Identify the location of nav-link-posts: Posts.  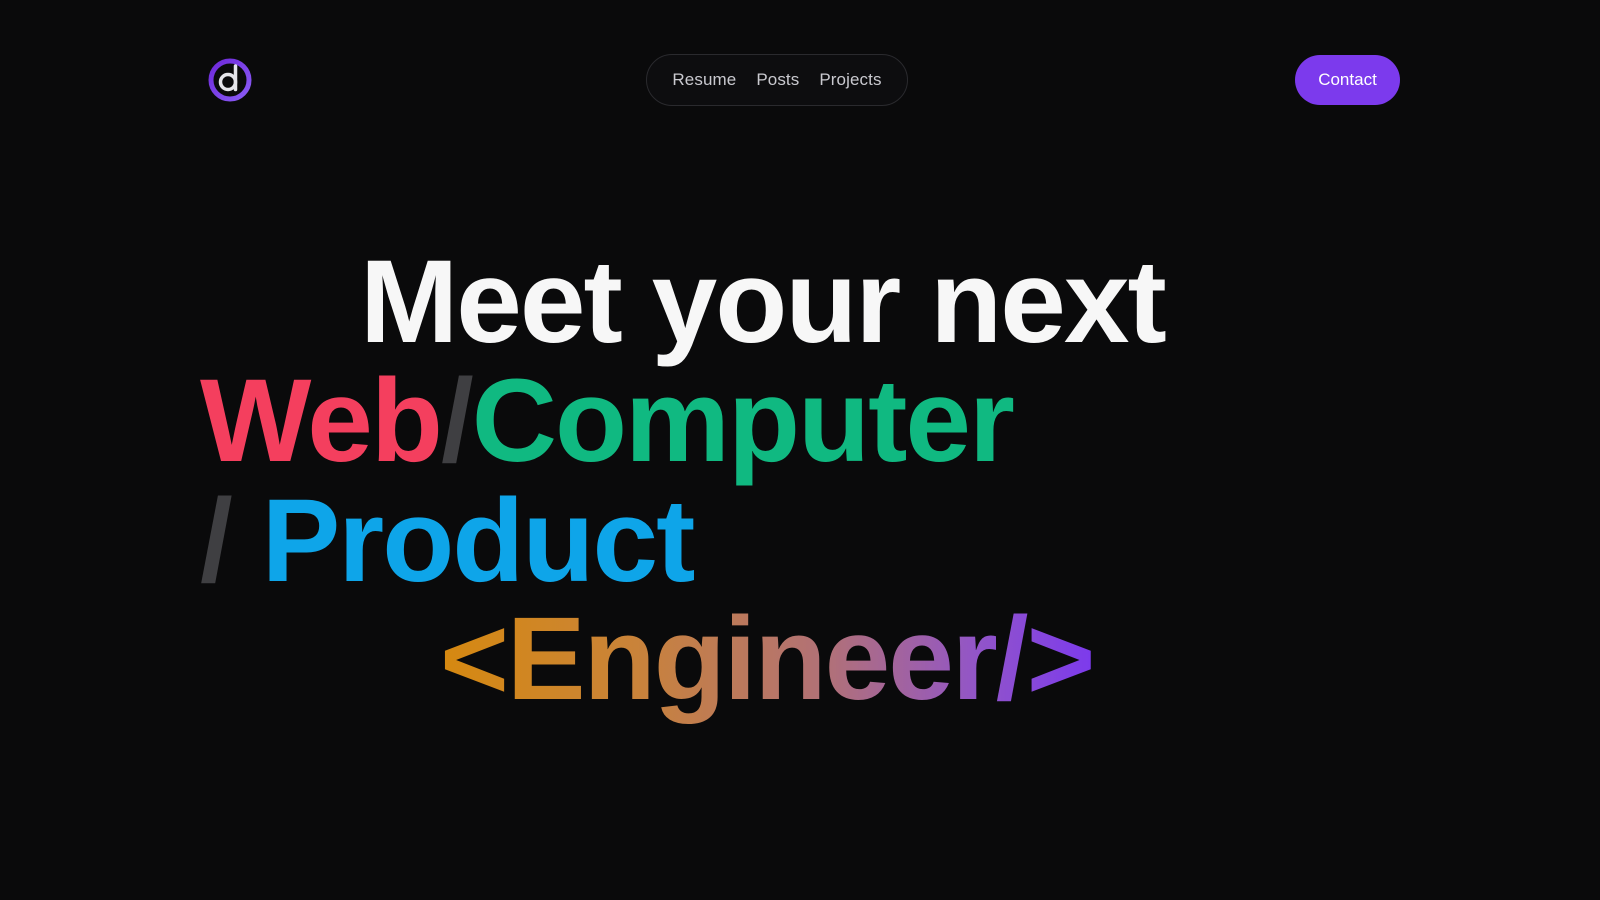
(777, 80).